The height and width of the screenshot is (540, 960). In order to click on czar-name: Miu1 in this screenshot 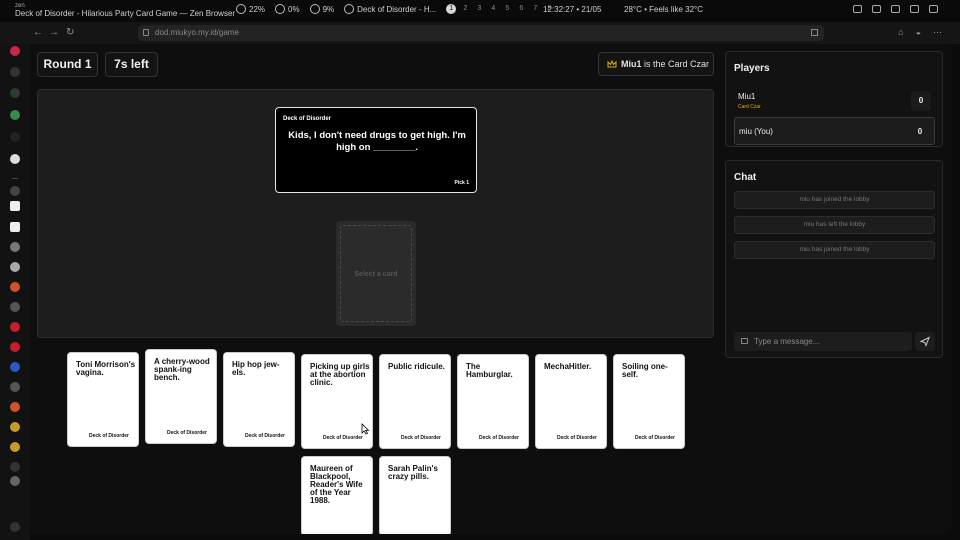, I will do `click(631, 64)`.